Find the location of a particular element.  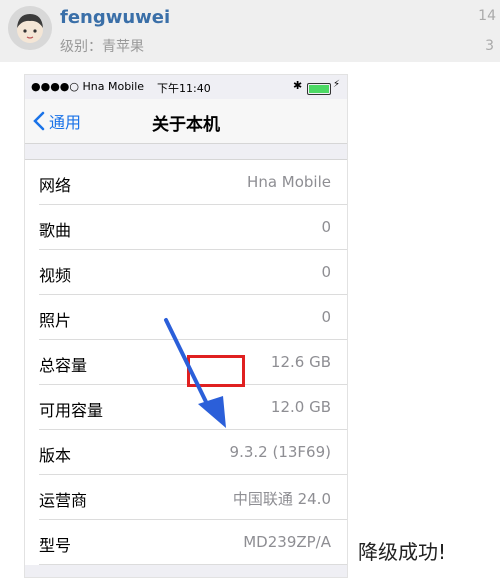

version-highlight-box is located at coordinates (216, 371).